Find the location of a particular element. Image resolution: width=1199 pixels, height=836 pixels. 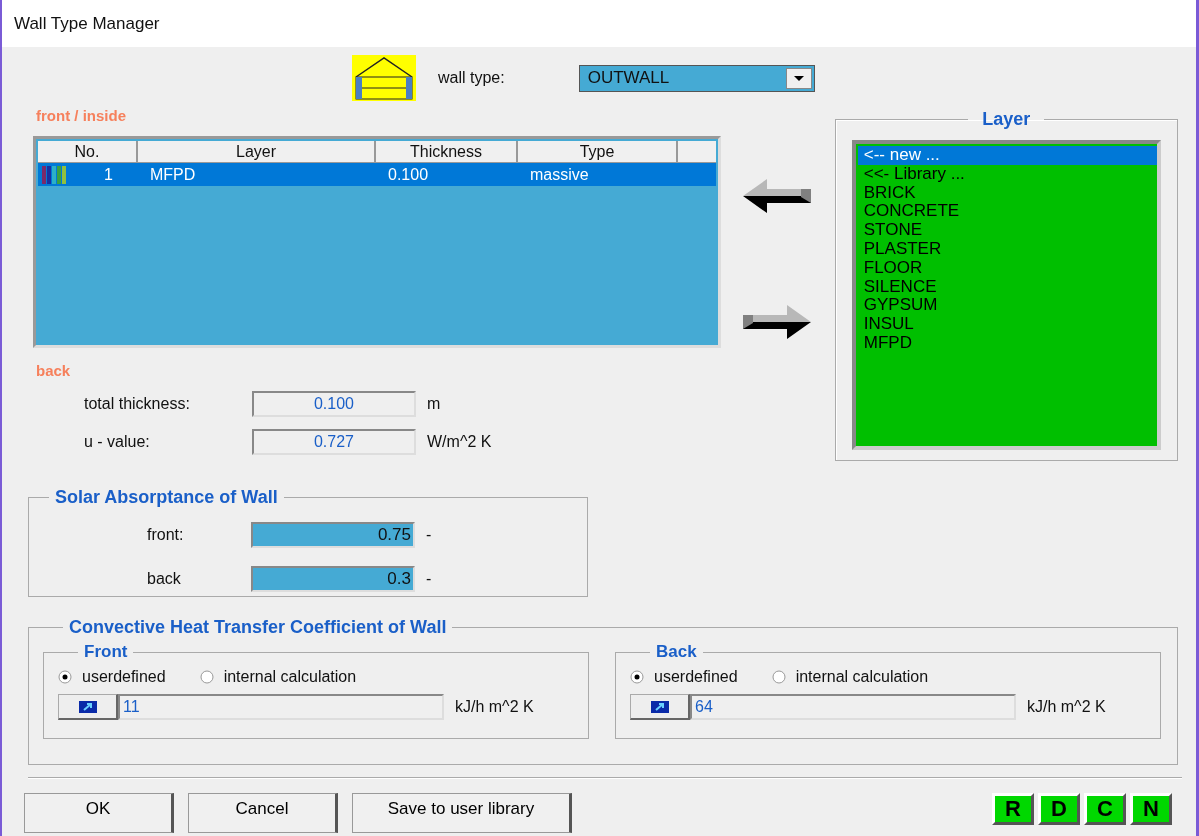

list-item: INSUL is located at coordinates (1007, 324).